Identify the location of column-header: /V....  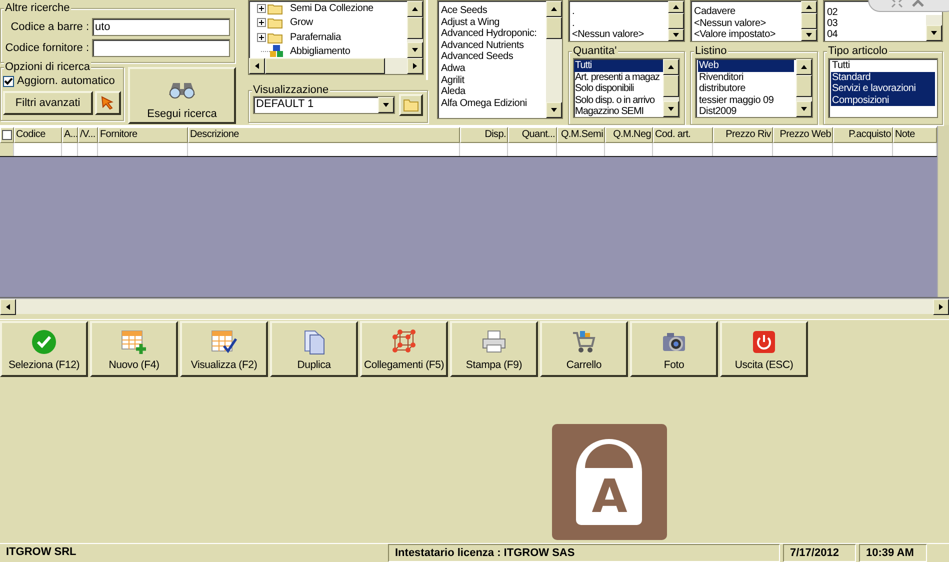
(88, 135).